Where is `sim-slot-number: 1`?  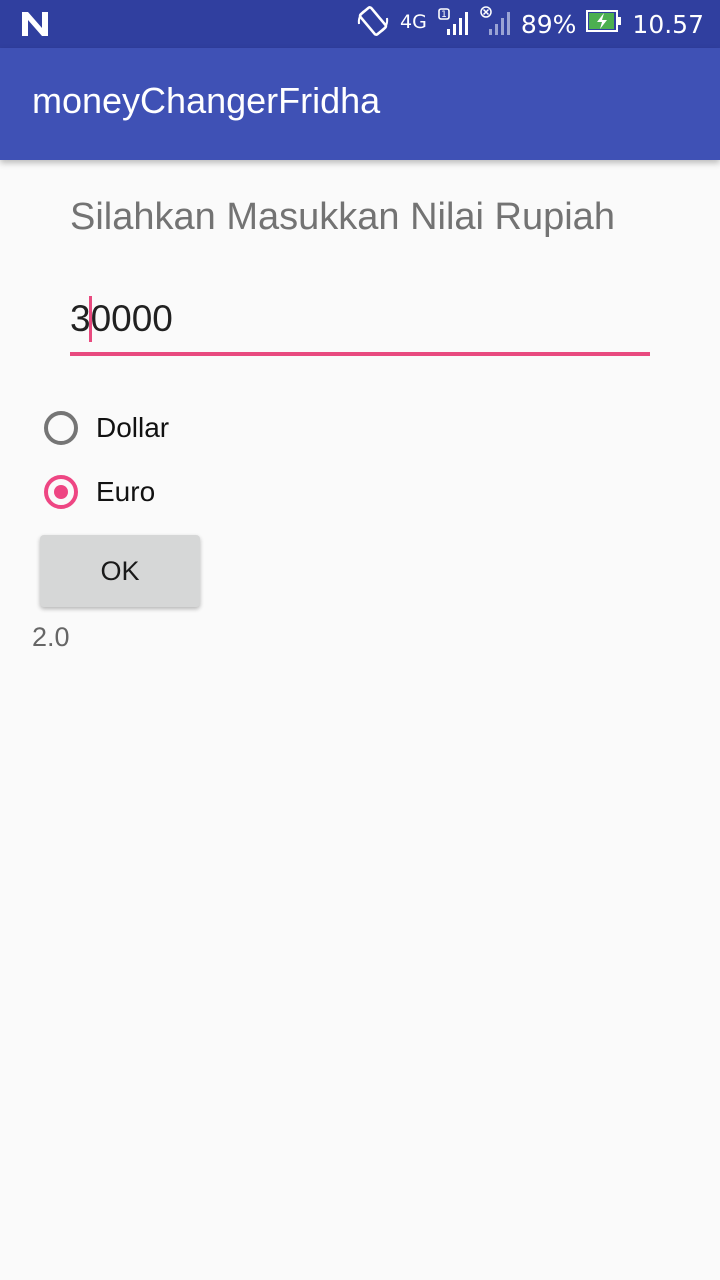
sim-slot-number: 1 is located at coordinates (444, 15).